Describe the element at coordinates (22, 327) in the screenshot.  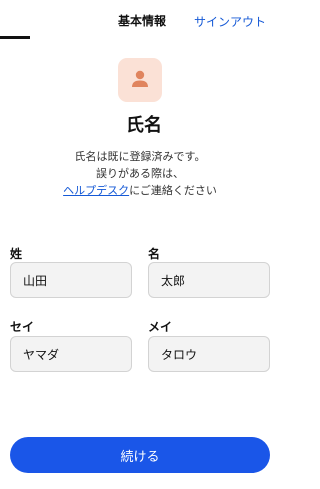
I see `last-name-kana-label: セイ` at that location.